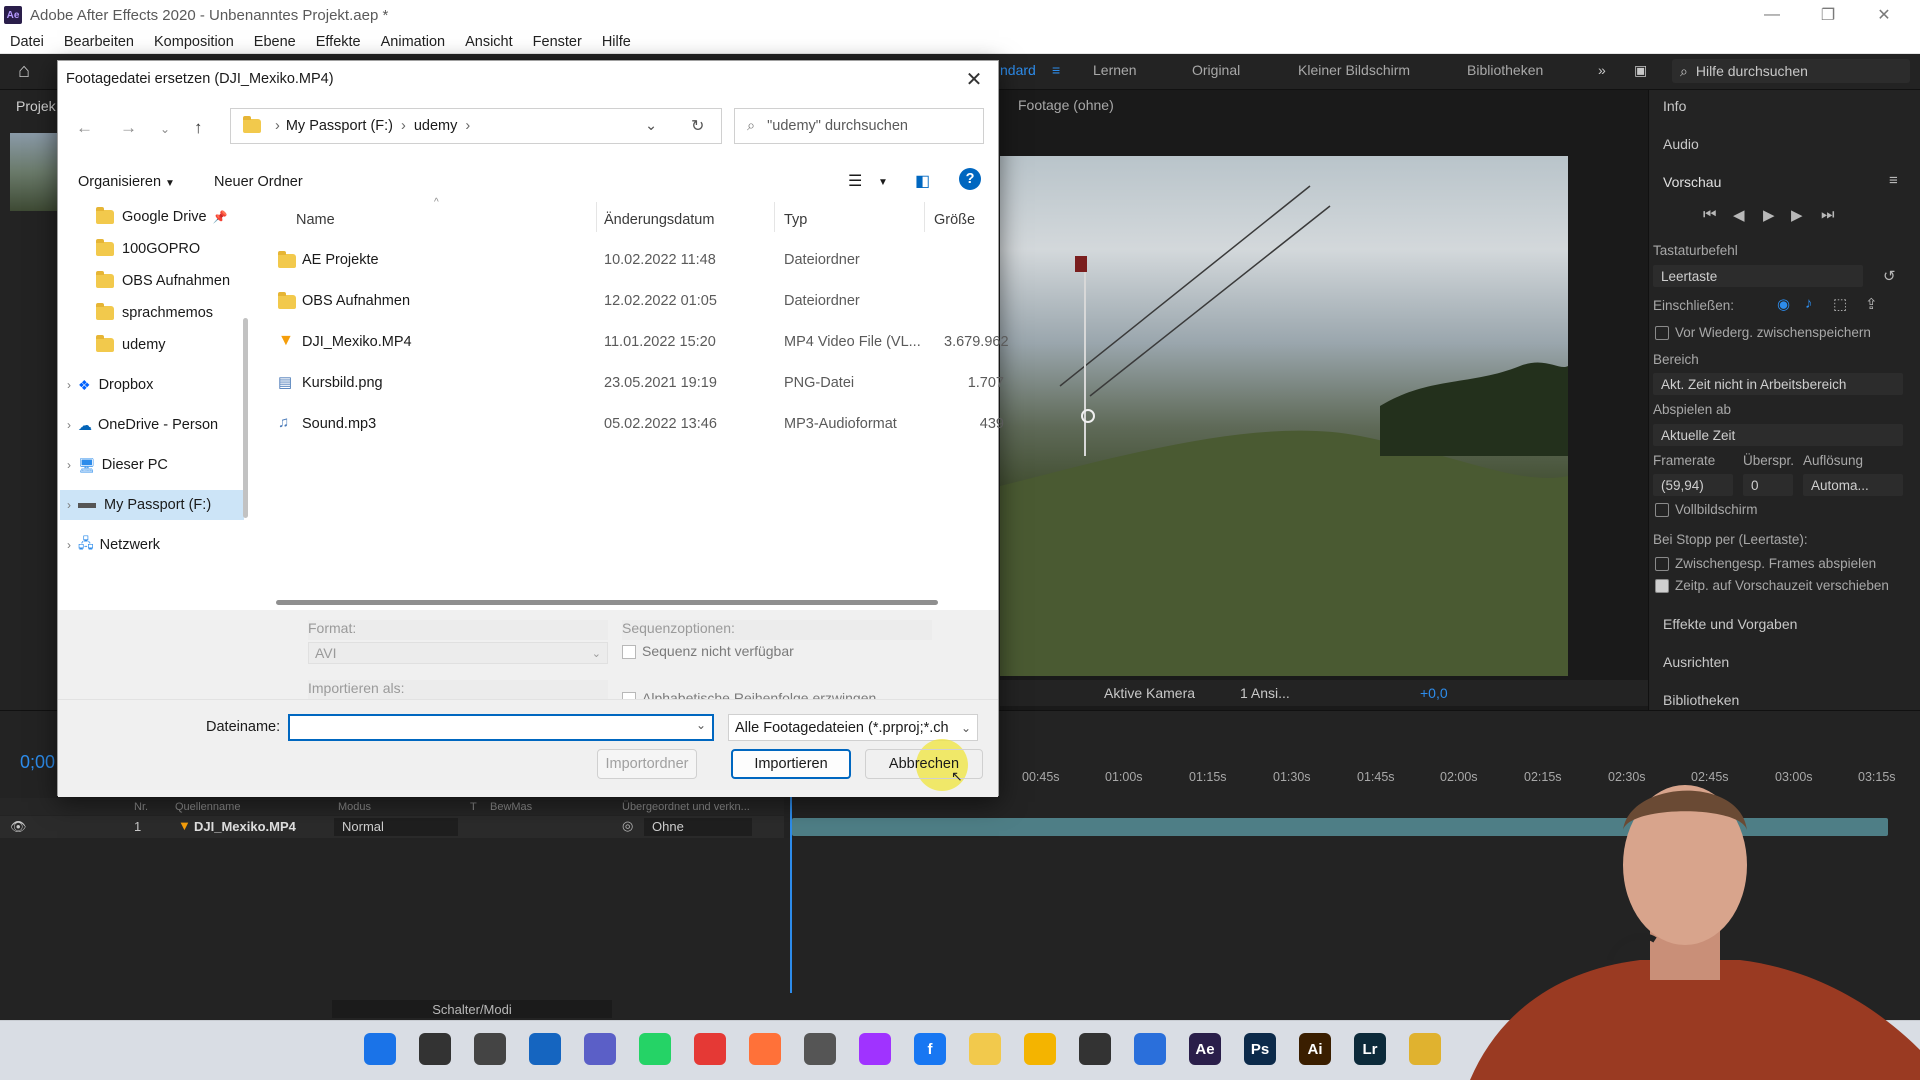 The height and width of the screenshot is (1080, 1920). What do you see at coordinates (1216, 70) in the screenshot?
I see `workspace-original: Original` at bounding box center [1216, 70].